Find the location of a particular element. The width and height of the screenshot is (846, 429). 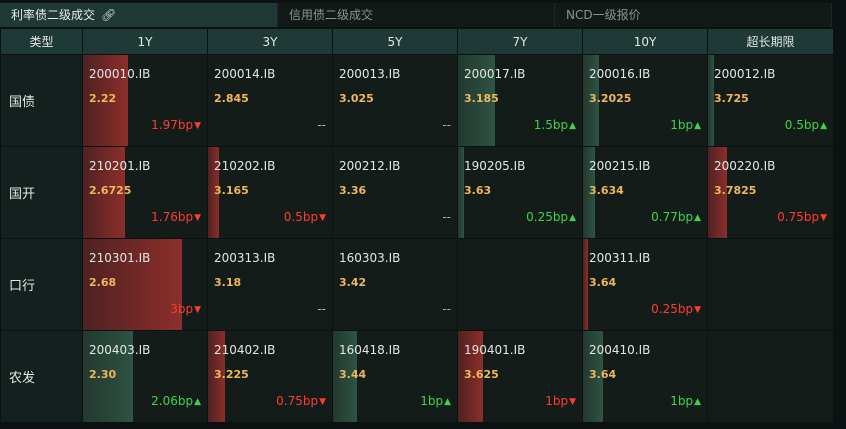

yield-change-text: 0.5bp is located at coordinates (301, 217).